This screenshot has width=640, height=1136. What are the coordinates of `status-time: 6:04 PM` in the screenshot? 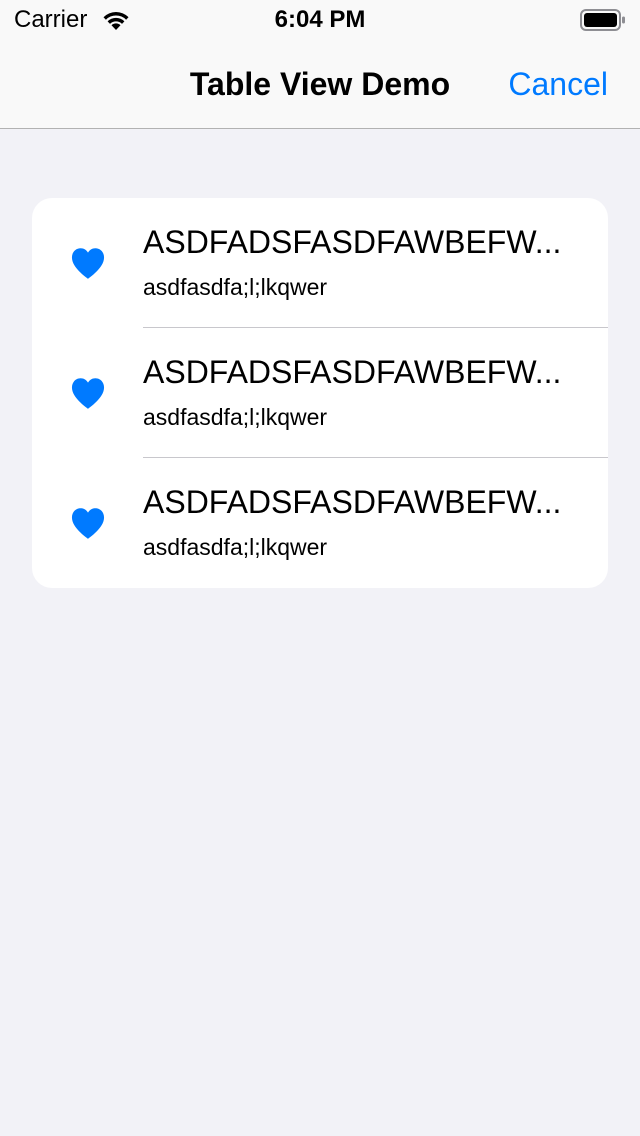 It's located at (320, 19).